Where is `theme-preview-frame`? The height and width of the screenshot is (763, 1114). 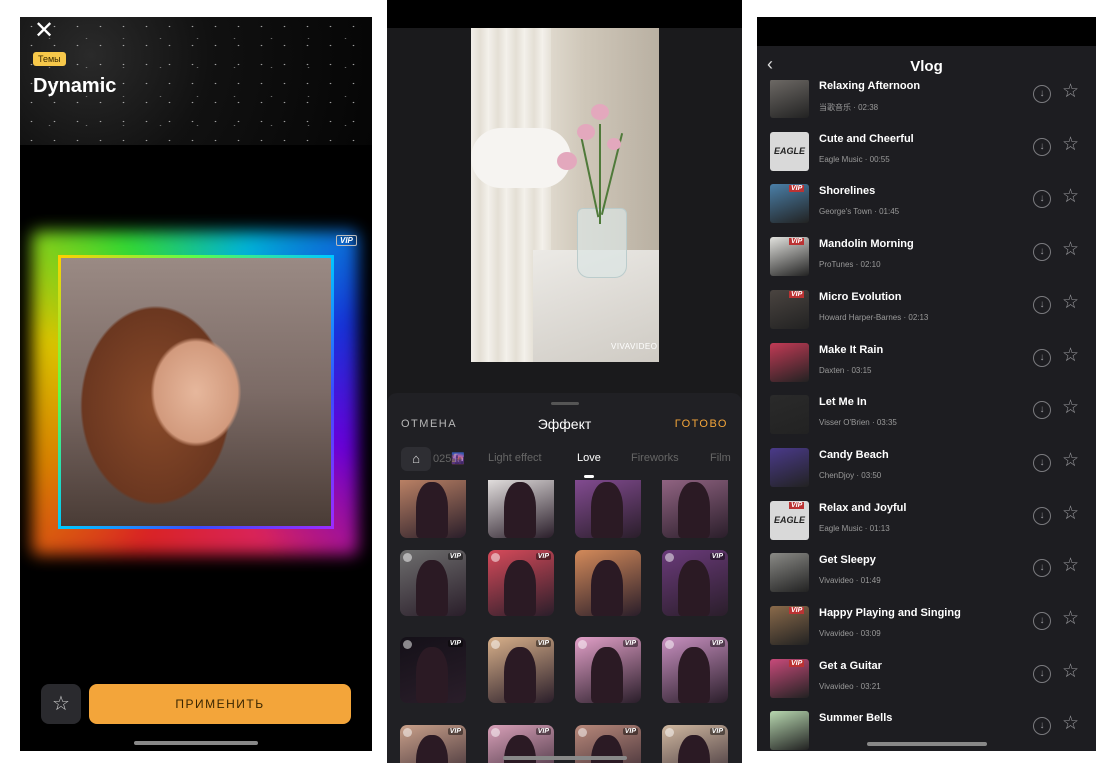 theme-preview-frame is located at coordinates (196, 392).